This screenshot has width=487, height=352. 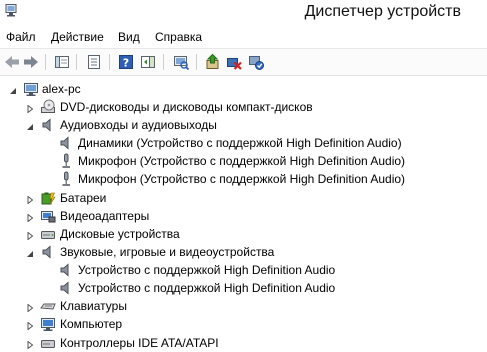 I want to click on category-label: DVD-дисководы и дисководы компакт-дисков, so click(x=186, y=107).